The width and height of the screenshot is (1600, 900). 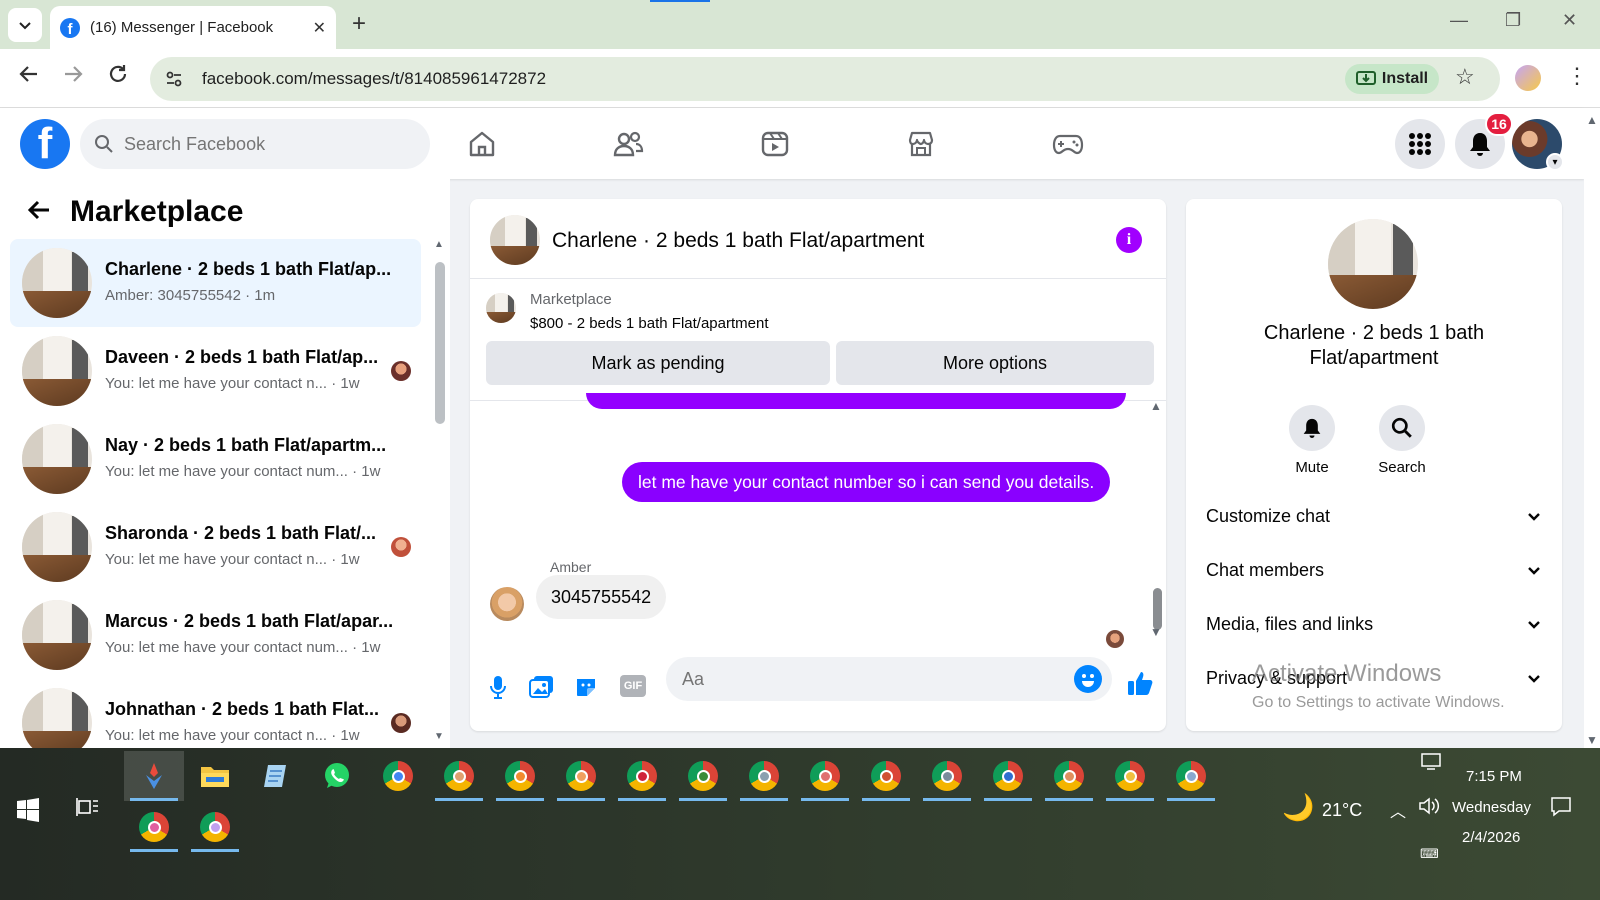 I want to click on customize-chat-section: Customize chat, so click(x=1374, y=516).